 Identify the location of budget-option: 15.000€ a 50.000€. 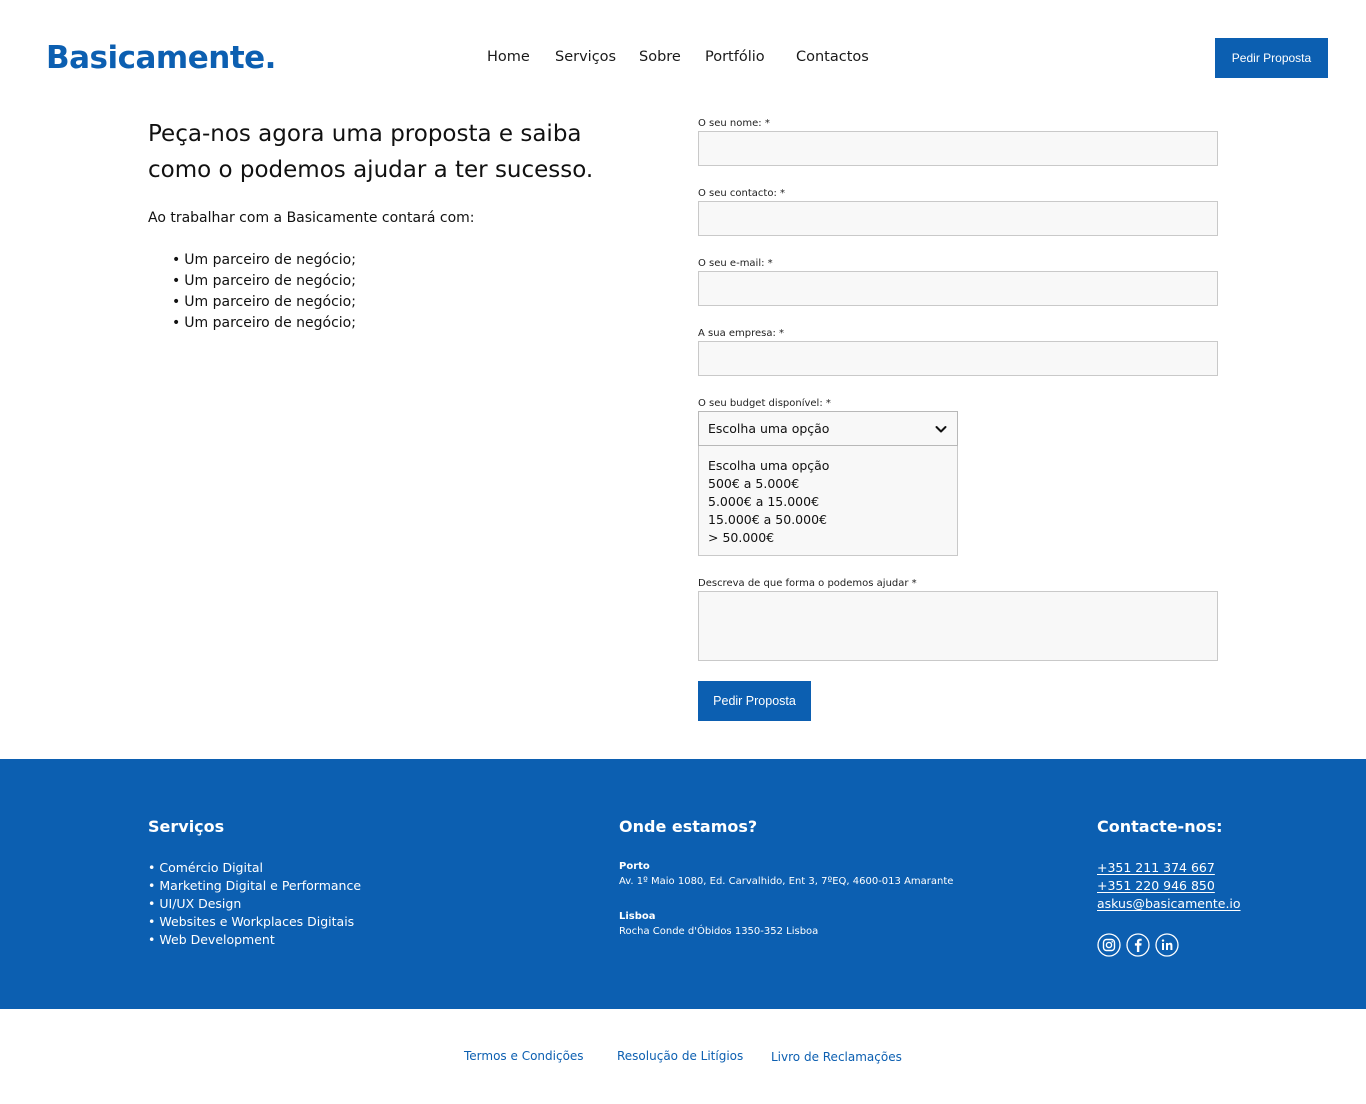
(828, 520).